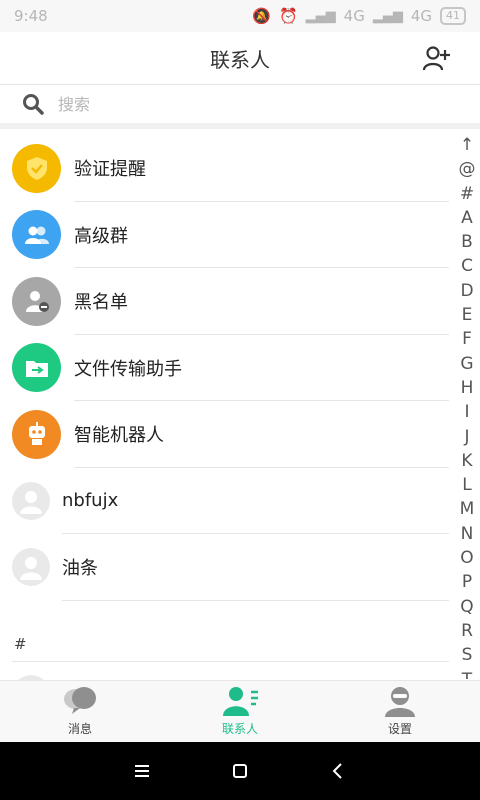 This screenshot has width=480, height=800. Describe the element at coordinates (467, 339) in the screenshot. I see `index-letter: F` at that location.